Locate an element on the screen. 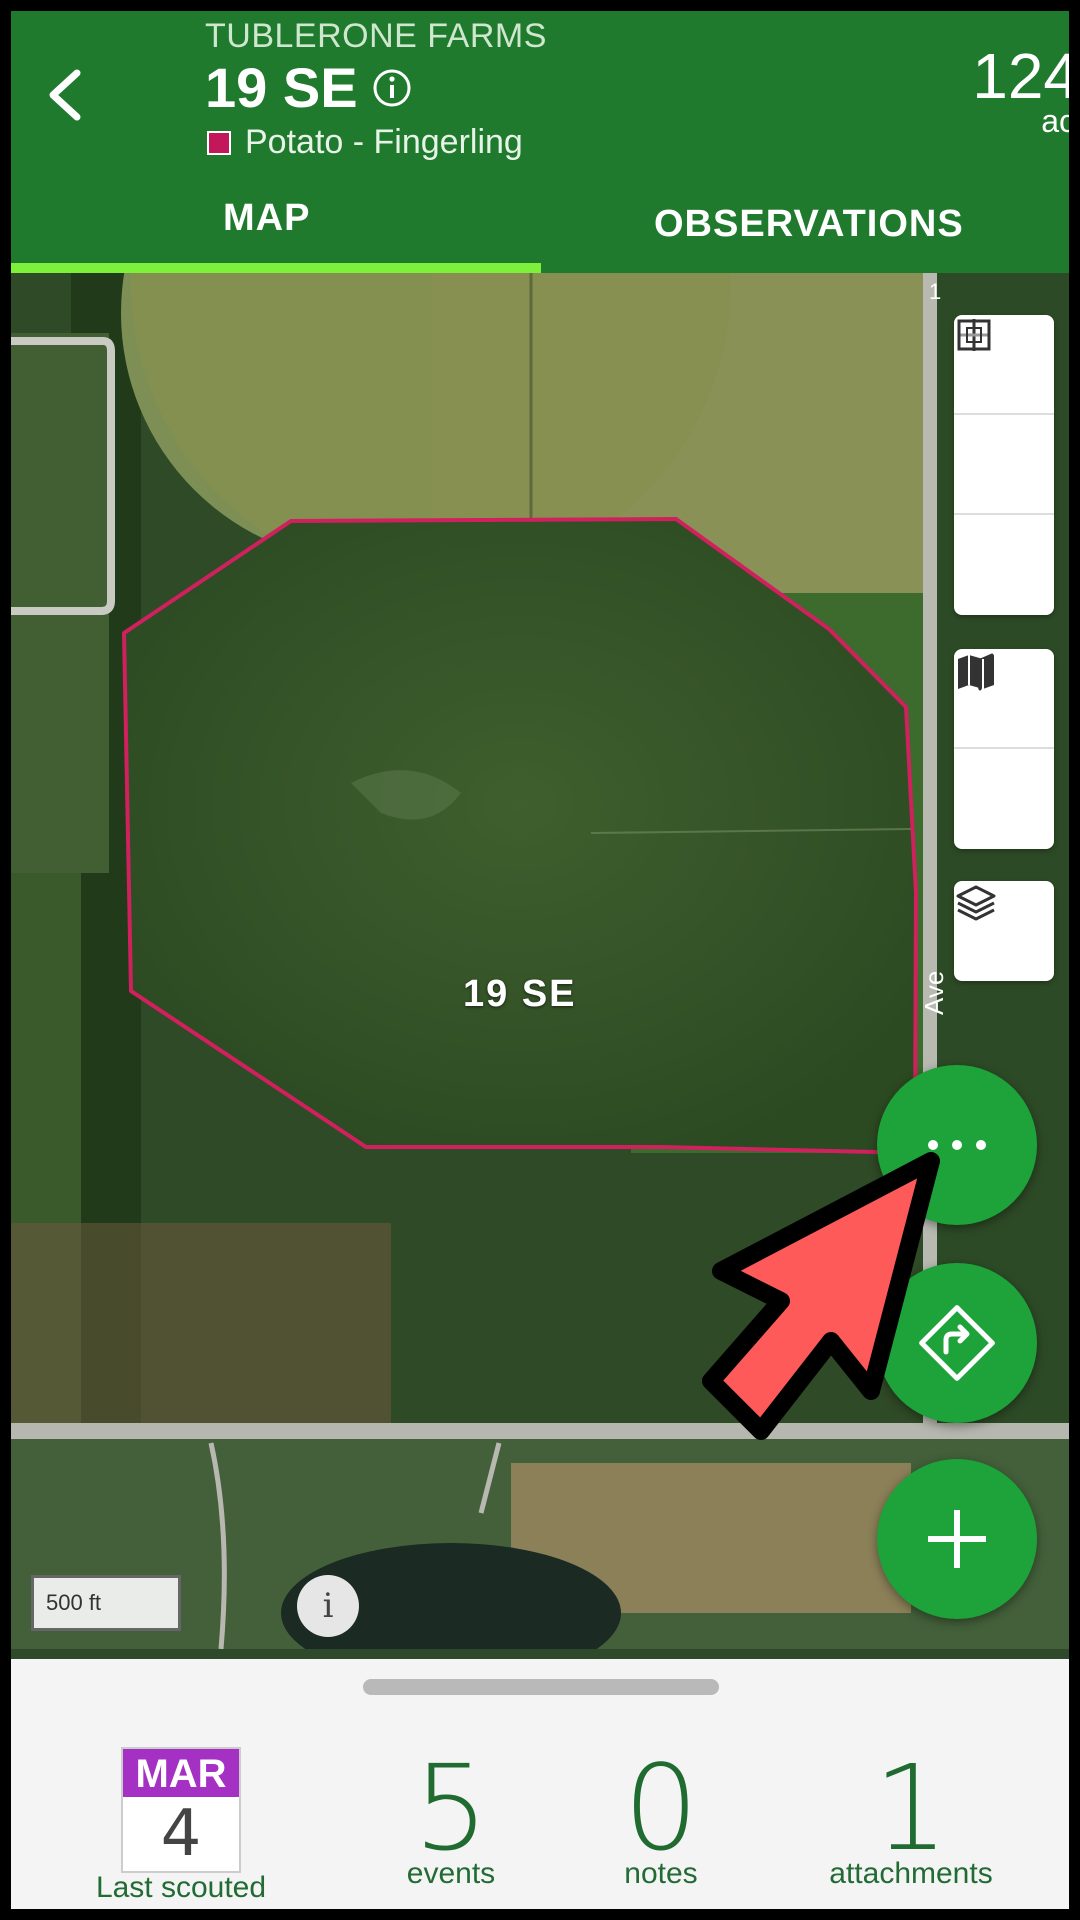 The image size is (1080, 1920). location-controls is located at coordinates (1004, 749).